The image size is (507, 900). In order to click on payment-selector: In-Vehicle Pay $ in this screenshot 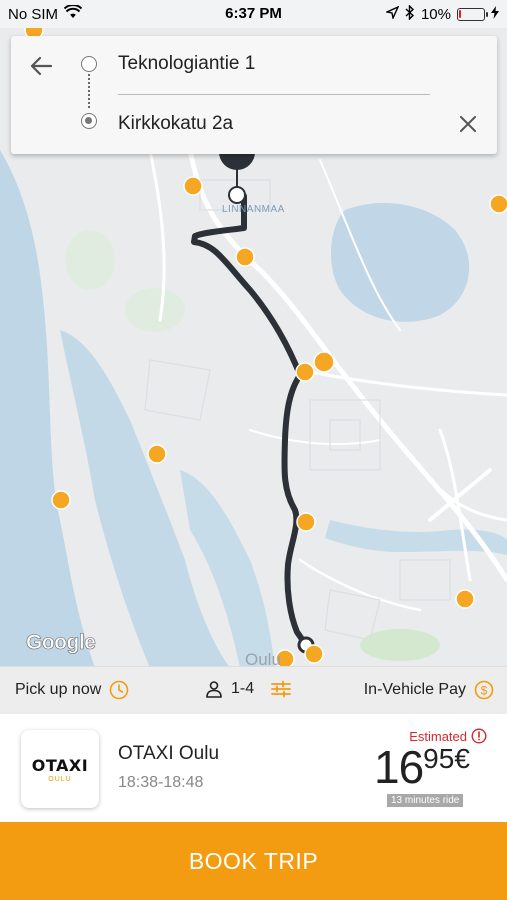, I will do `click(429, 690)`.